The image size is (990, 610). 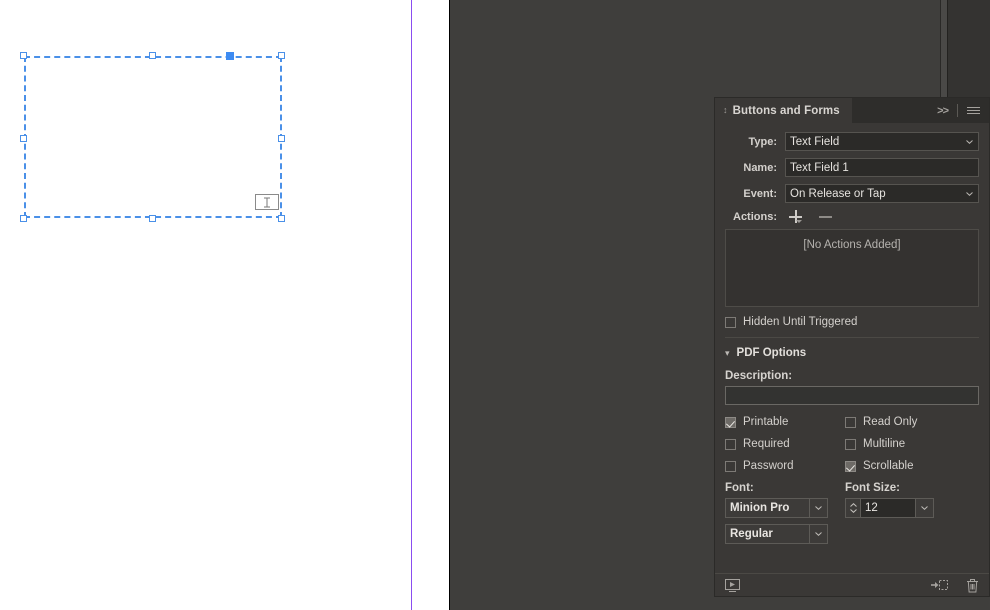 I want to click on event-select: On Release or Tap, so click(x=882, y=193).